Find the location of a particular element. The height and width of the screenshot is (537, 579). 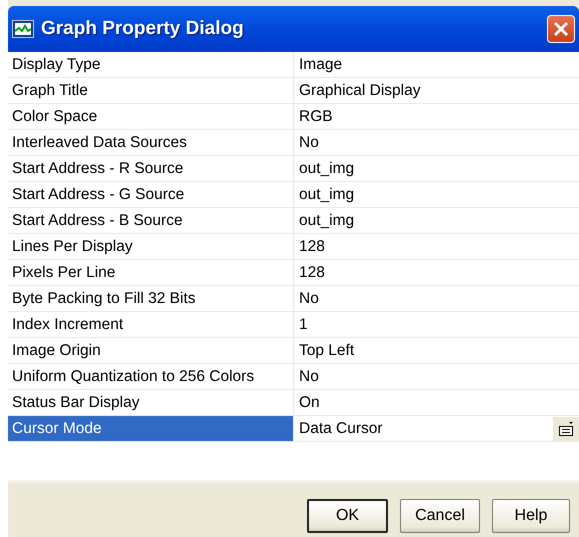

property-name: Image Origin is located at coordinates (151, 350).